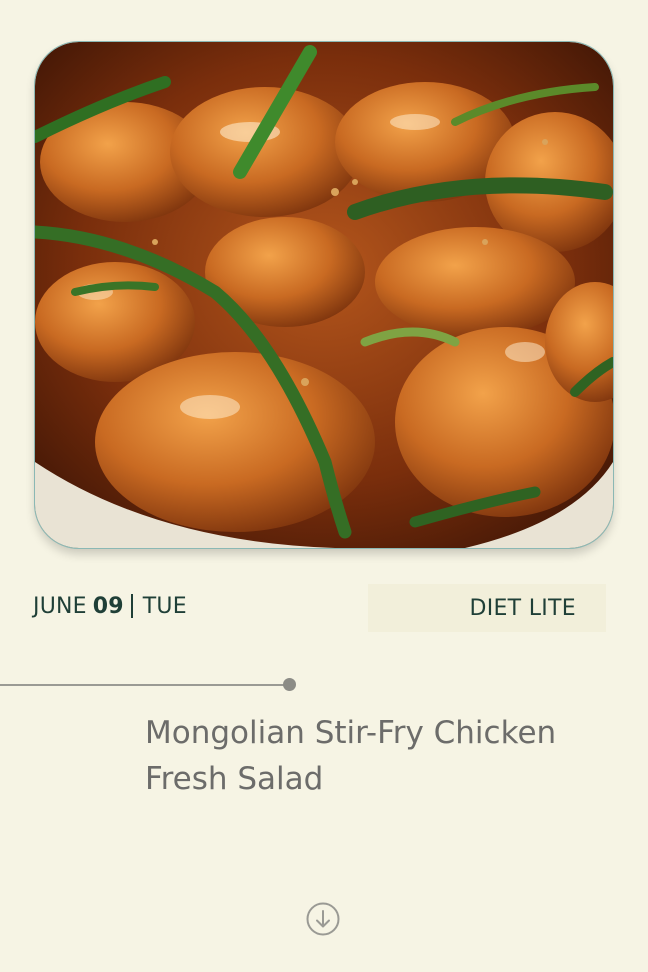 Image resolution: width=648 pixels, height=972 pixels. What do you see at coordinates (164, 606) in the screenshot?
I see `date-weekday: TUE` at bounding box center [164, 606].